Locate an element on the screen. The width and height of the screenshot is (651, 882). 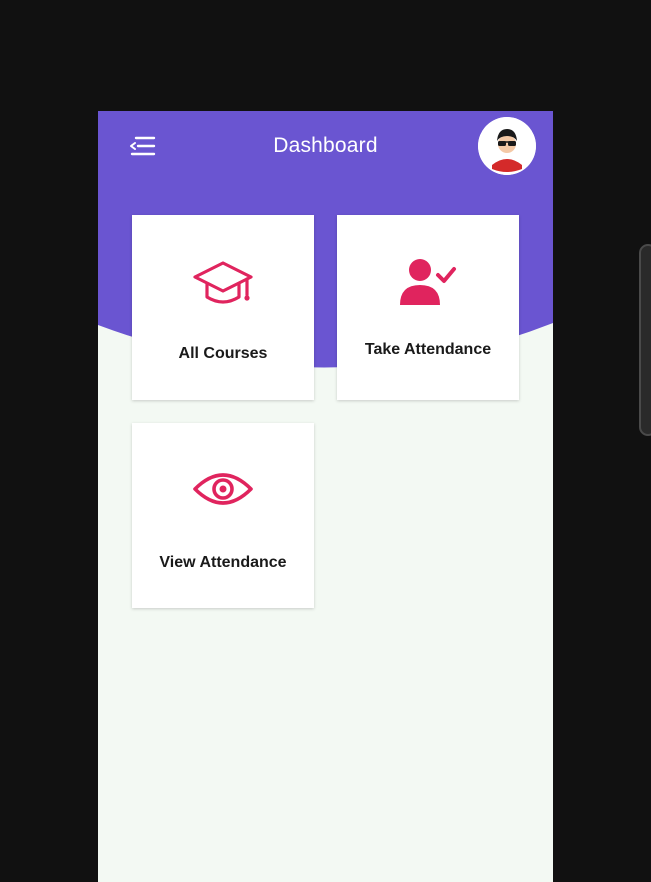
avatar is located at coordinates (507, 146).